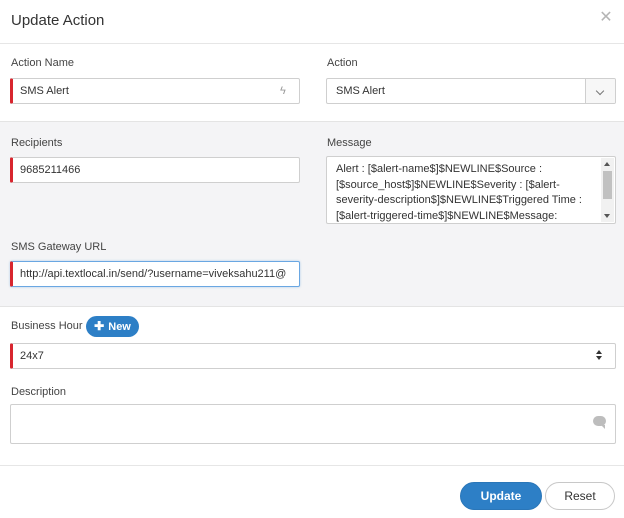  I want to click on reset-button: Reset, so click(580, 496).